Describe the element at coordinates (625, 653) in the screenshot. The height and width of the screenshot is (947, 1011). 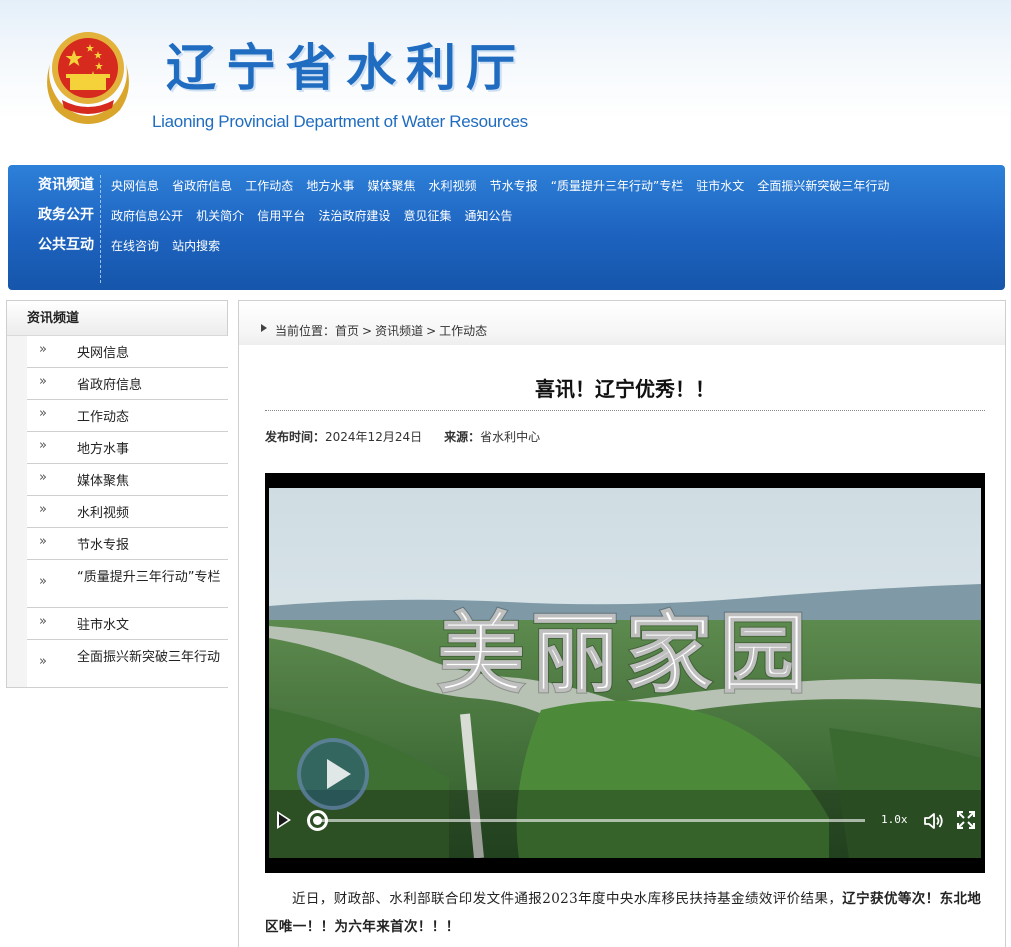
I see `video-overlay-text: 美丽家园` at that location.